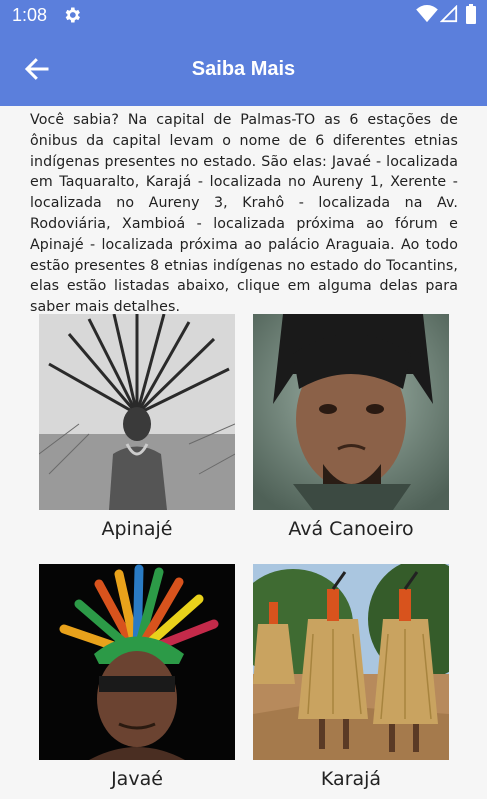 Image resolution: width=487 pixels, height=799 pixels. What do you see at coordinates (137, 779) in the screenshot?
I see `ethnicity-name: Javaé` at bounding box center [137, 779].